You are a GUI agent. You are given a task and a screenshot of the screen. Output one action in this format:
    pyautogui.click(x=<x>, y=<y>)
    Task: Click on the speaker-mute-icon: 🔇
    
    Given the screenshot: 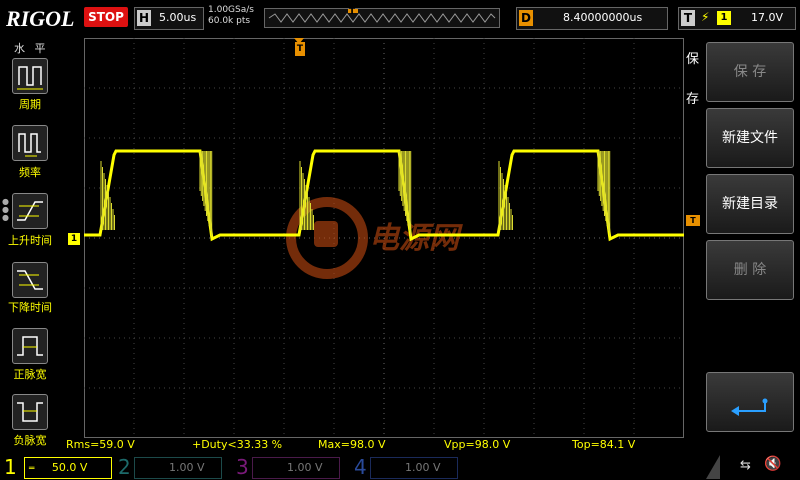 What is the action you would take?
    pyautogui.click(x=772, y=464)
    